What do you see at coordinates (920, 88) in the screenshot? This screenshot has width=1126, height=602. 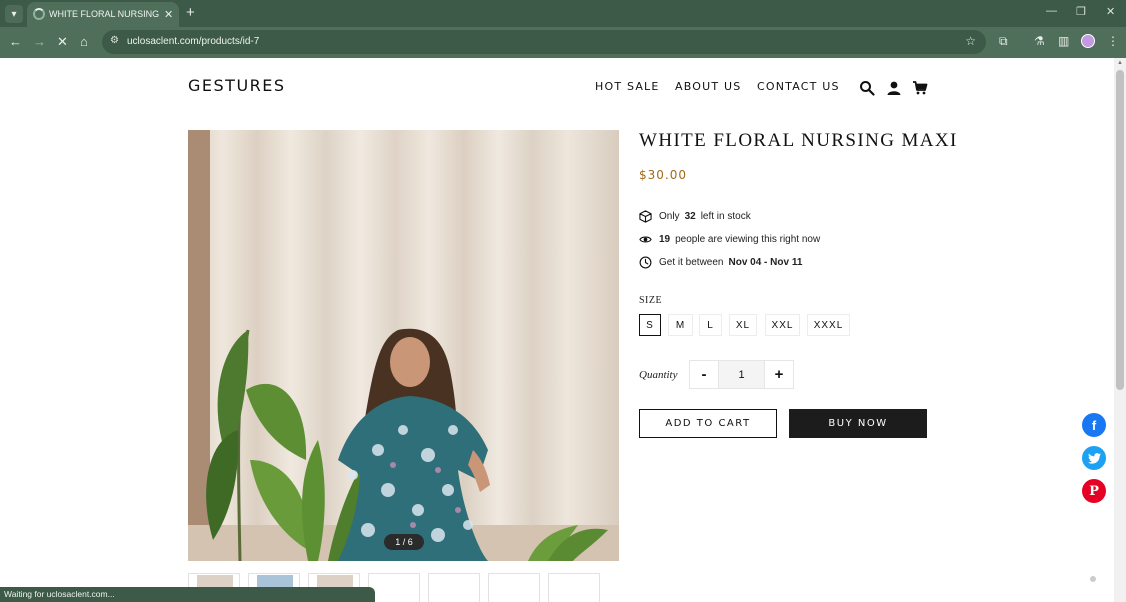 I see `cart-icon` at bounding box center [920, 88].